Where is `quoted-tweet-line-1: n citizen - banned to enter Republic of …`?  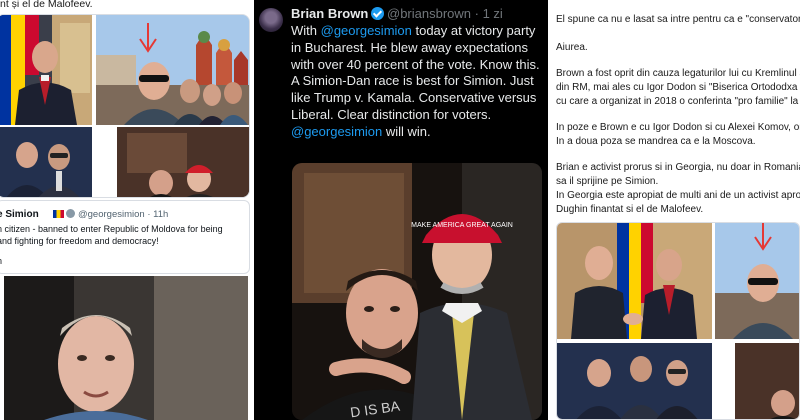
quoted-tweet-line-1: n citizen - banned to enter Republic of … is located at coordinates (111, 229).